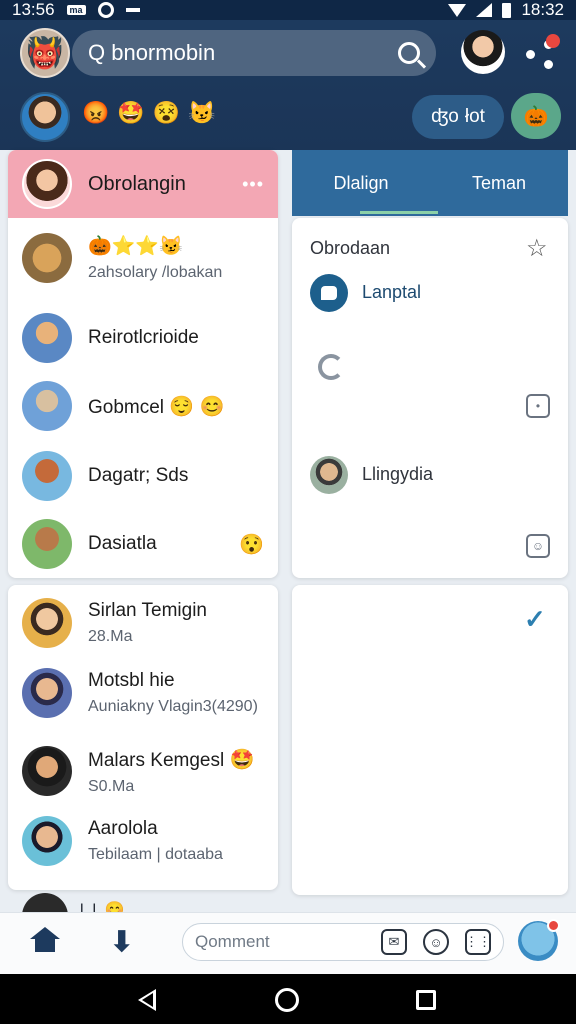 The image size is (576, 1024). Describe the element at coordinates (397, 474) in the screenshot. I see `conversation-item-title: Llingydia` at that location.